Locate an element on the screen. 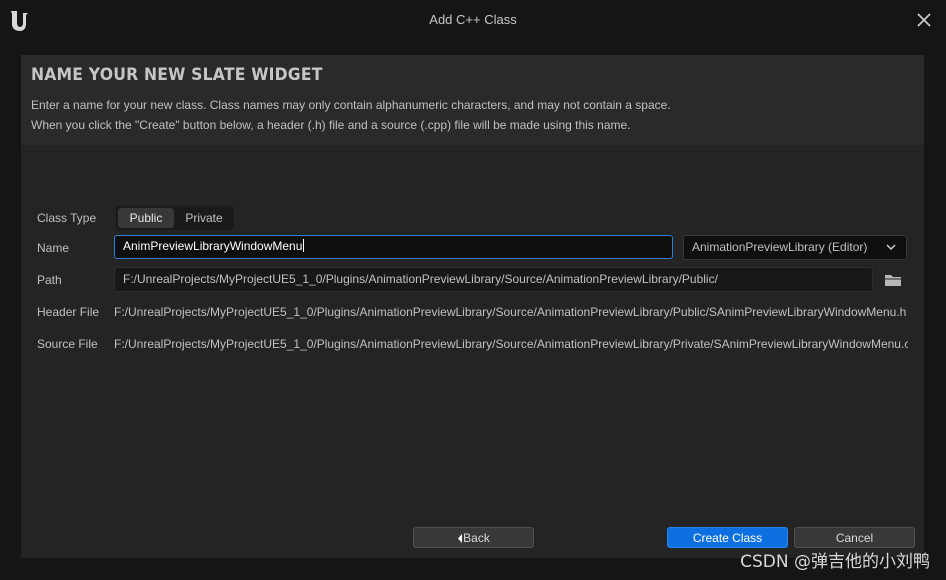 Image resolution: width=946 pixels, height=580 pixels. source-file-label: Source File is located at coordinates (67, 344).